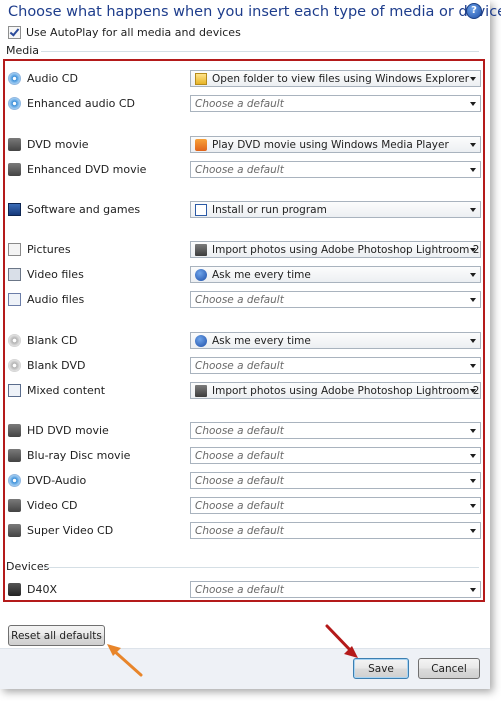 The width and height of the screenshot is (501, 701). I want to click on device-action-dropdown: Choose a default, so click(335, 589).